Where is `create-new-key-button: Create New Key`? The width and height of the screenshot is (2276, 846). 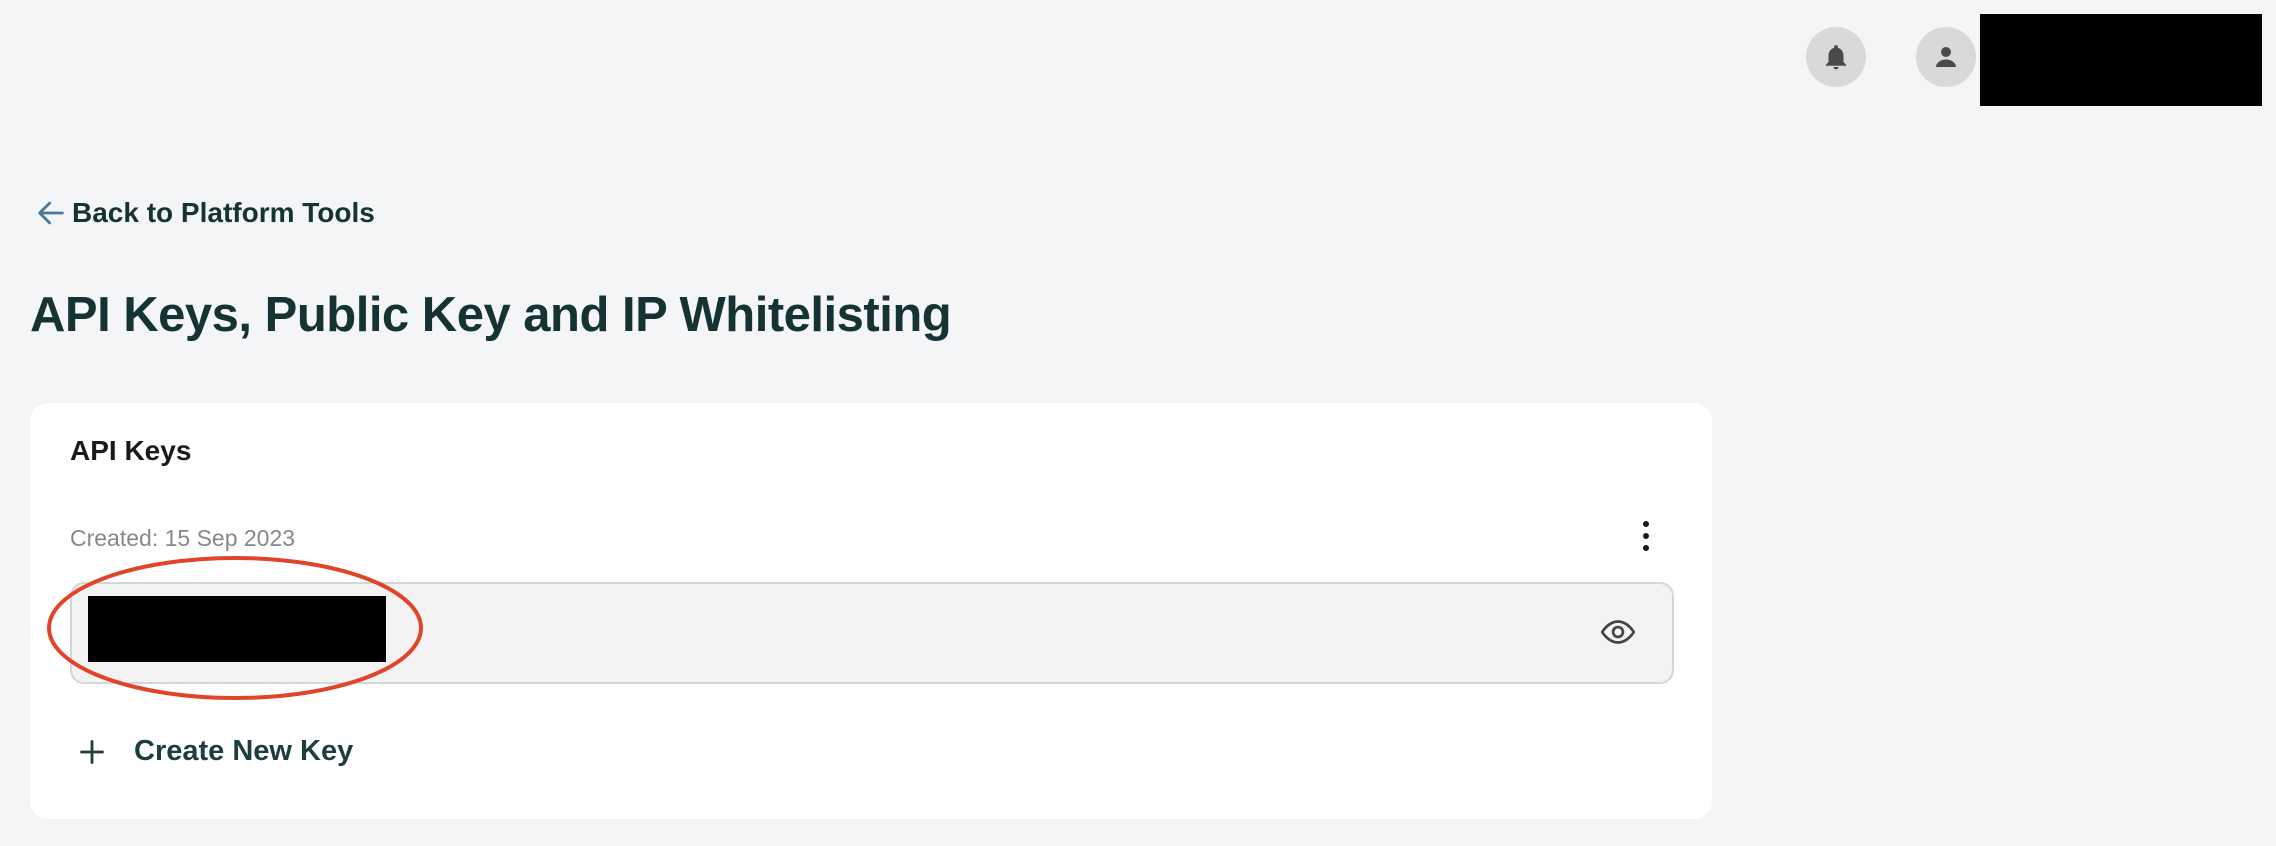
create-new-key-button: Create New Key is located at coordinates (215, 751).